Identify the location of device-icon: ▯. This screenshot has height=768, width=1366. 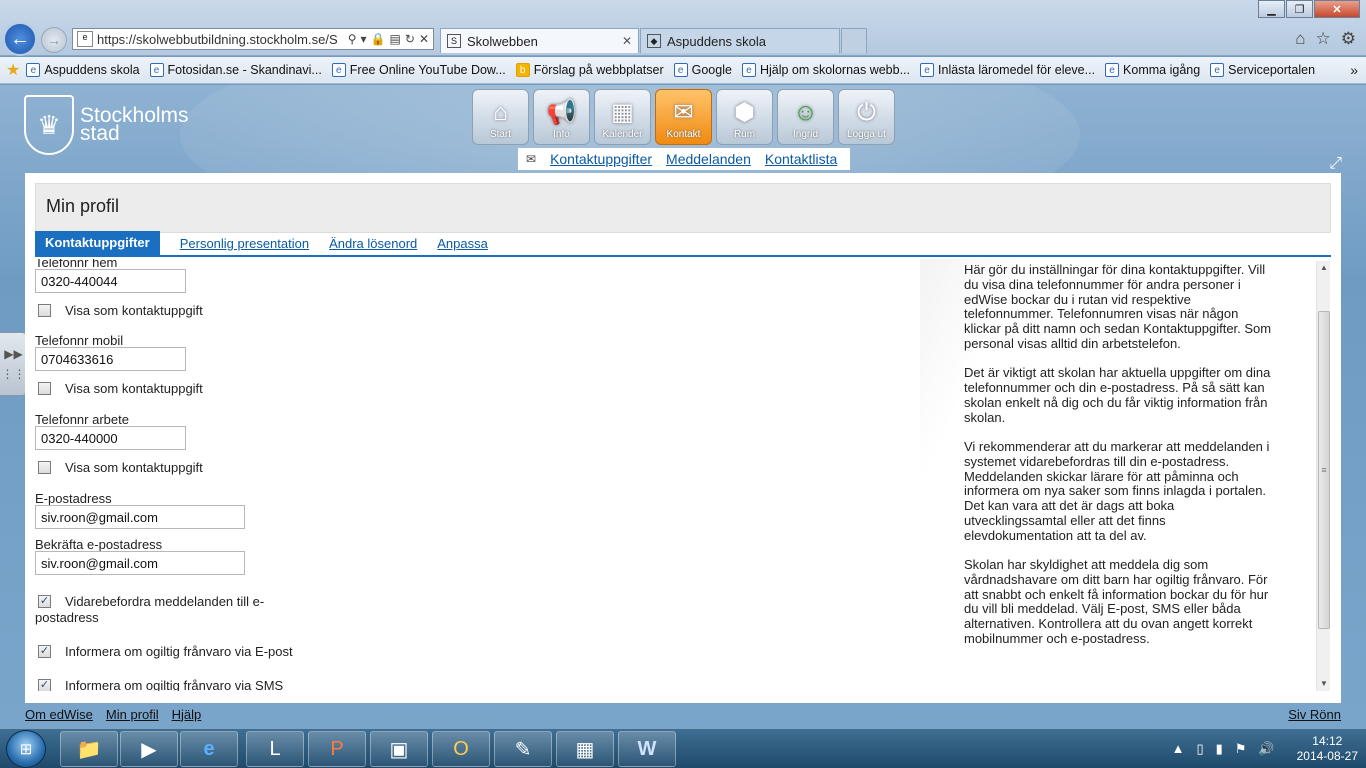
(1199, 749).